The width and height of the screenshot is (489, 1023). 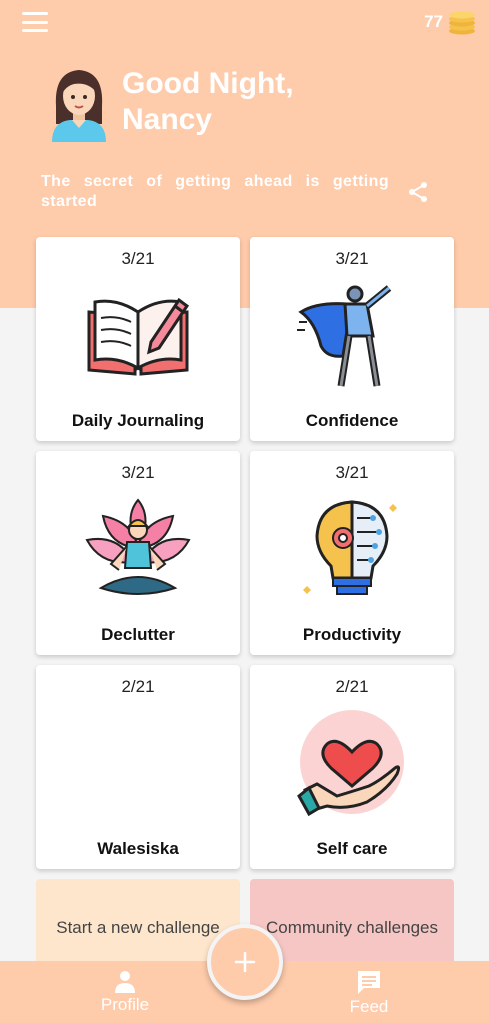 I want to click on coins-icon, so click(x=462, y=23).